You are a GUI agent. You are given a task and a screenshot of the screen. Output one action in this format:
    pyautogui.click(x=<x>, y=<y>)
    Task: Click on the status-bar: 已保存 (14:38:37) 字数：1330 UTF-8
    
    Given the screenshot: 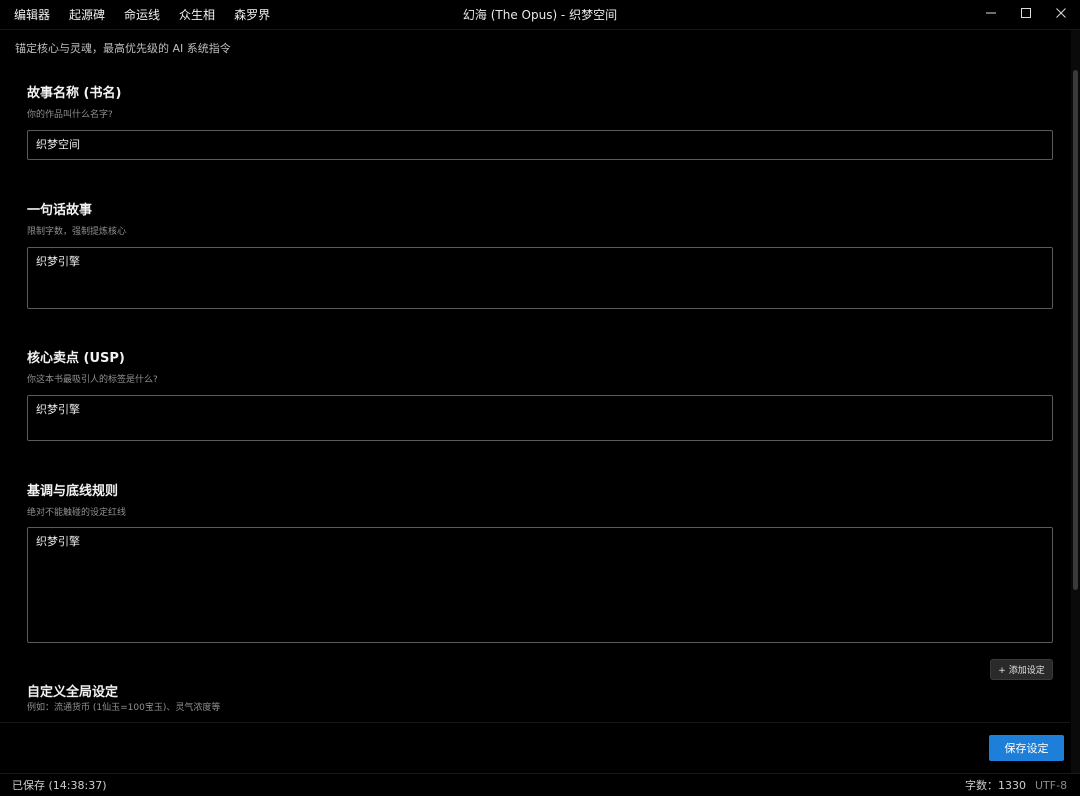 What is the action you would take?
    pyautogui.click(x=540, y=784)
    